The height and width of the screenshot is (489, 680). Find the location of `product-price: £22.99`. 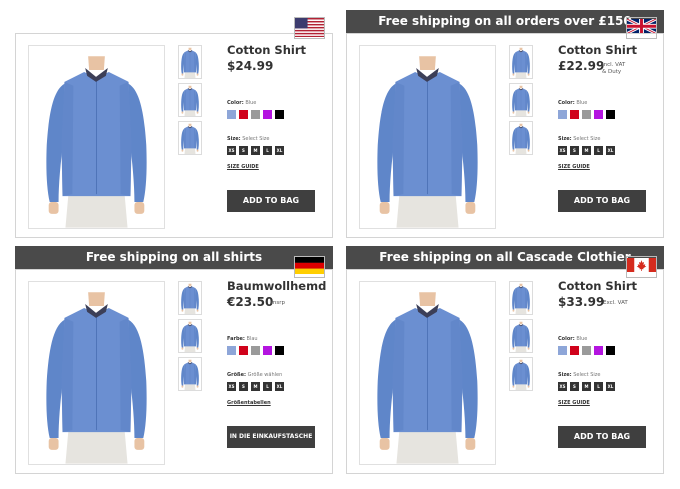

product-price: £22.99 is located at coordinates (581, 66).